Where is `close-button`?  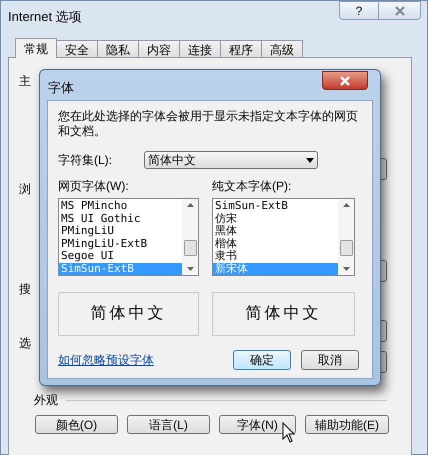 close-button is located at coordinates (345, 80).